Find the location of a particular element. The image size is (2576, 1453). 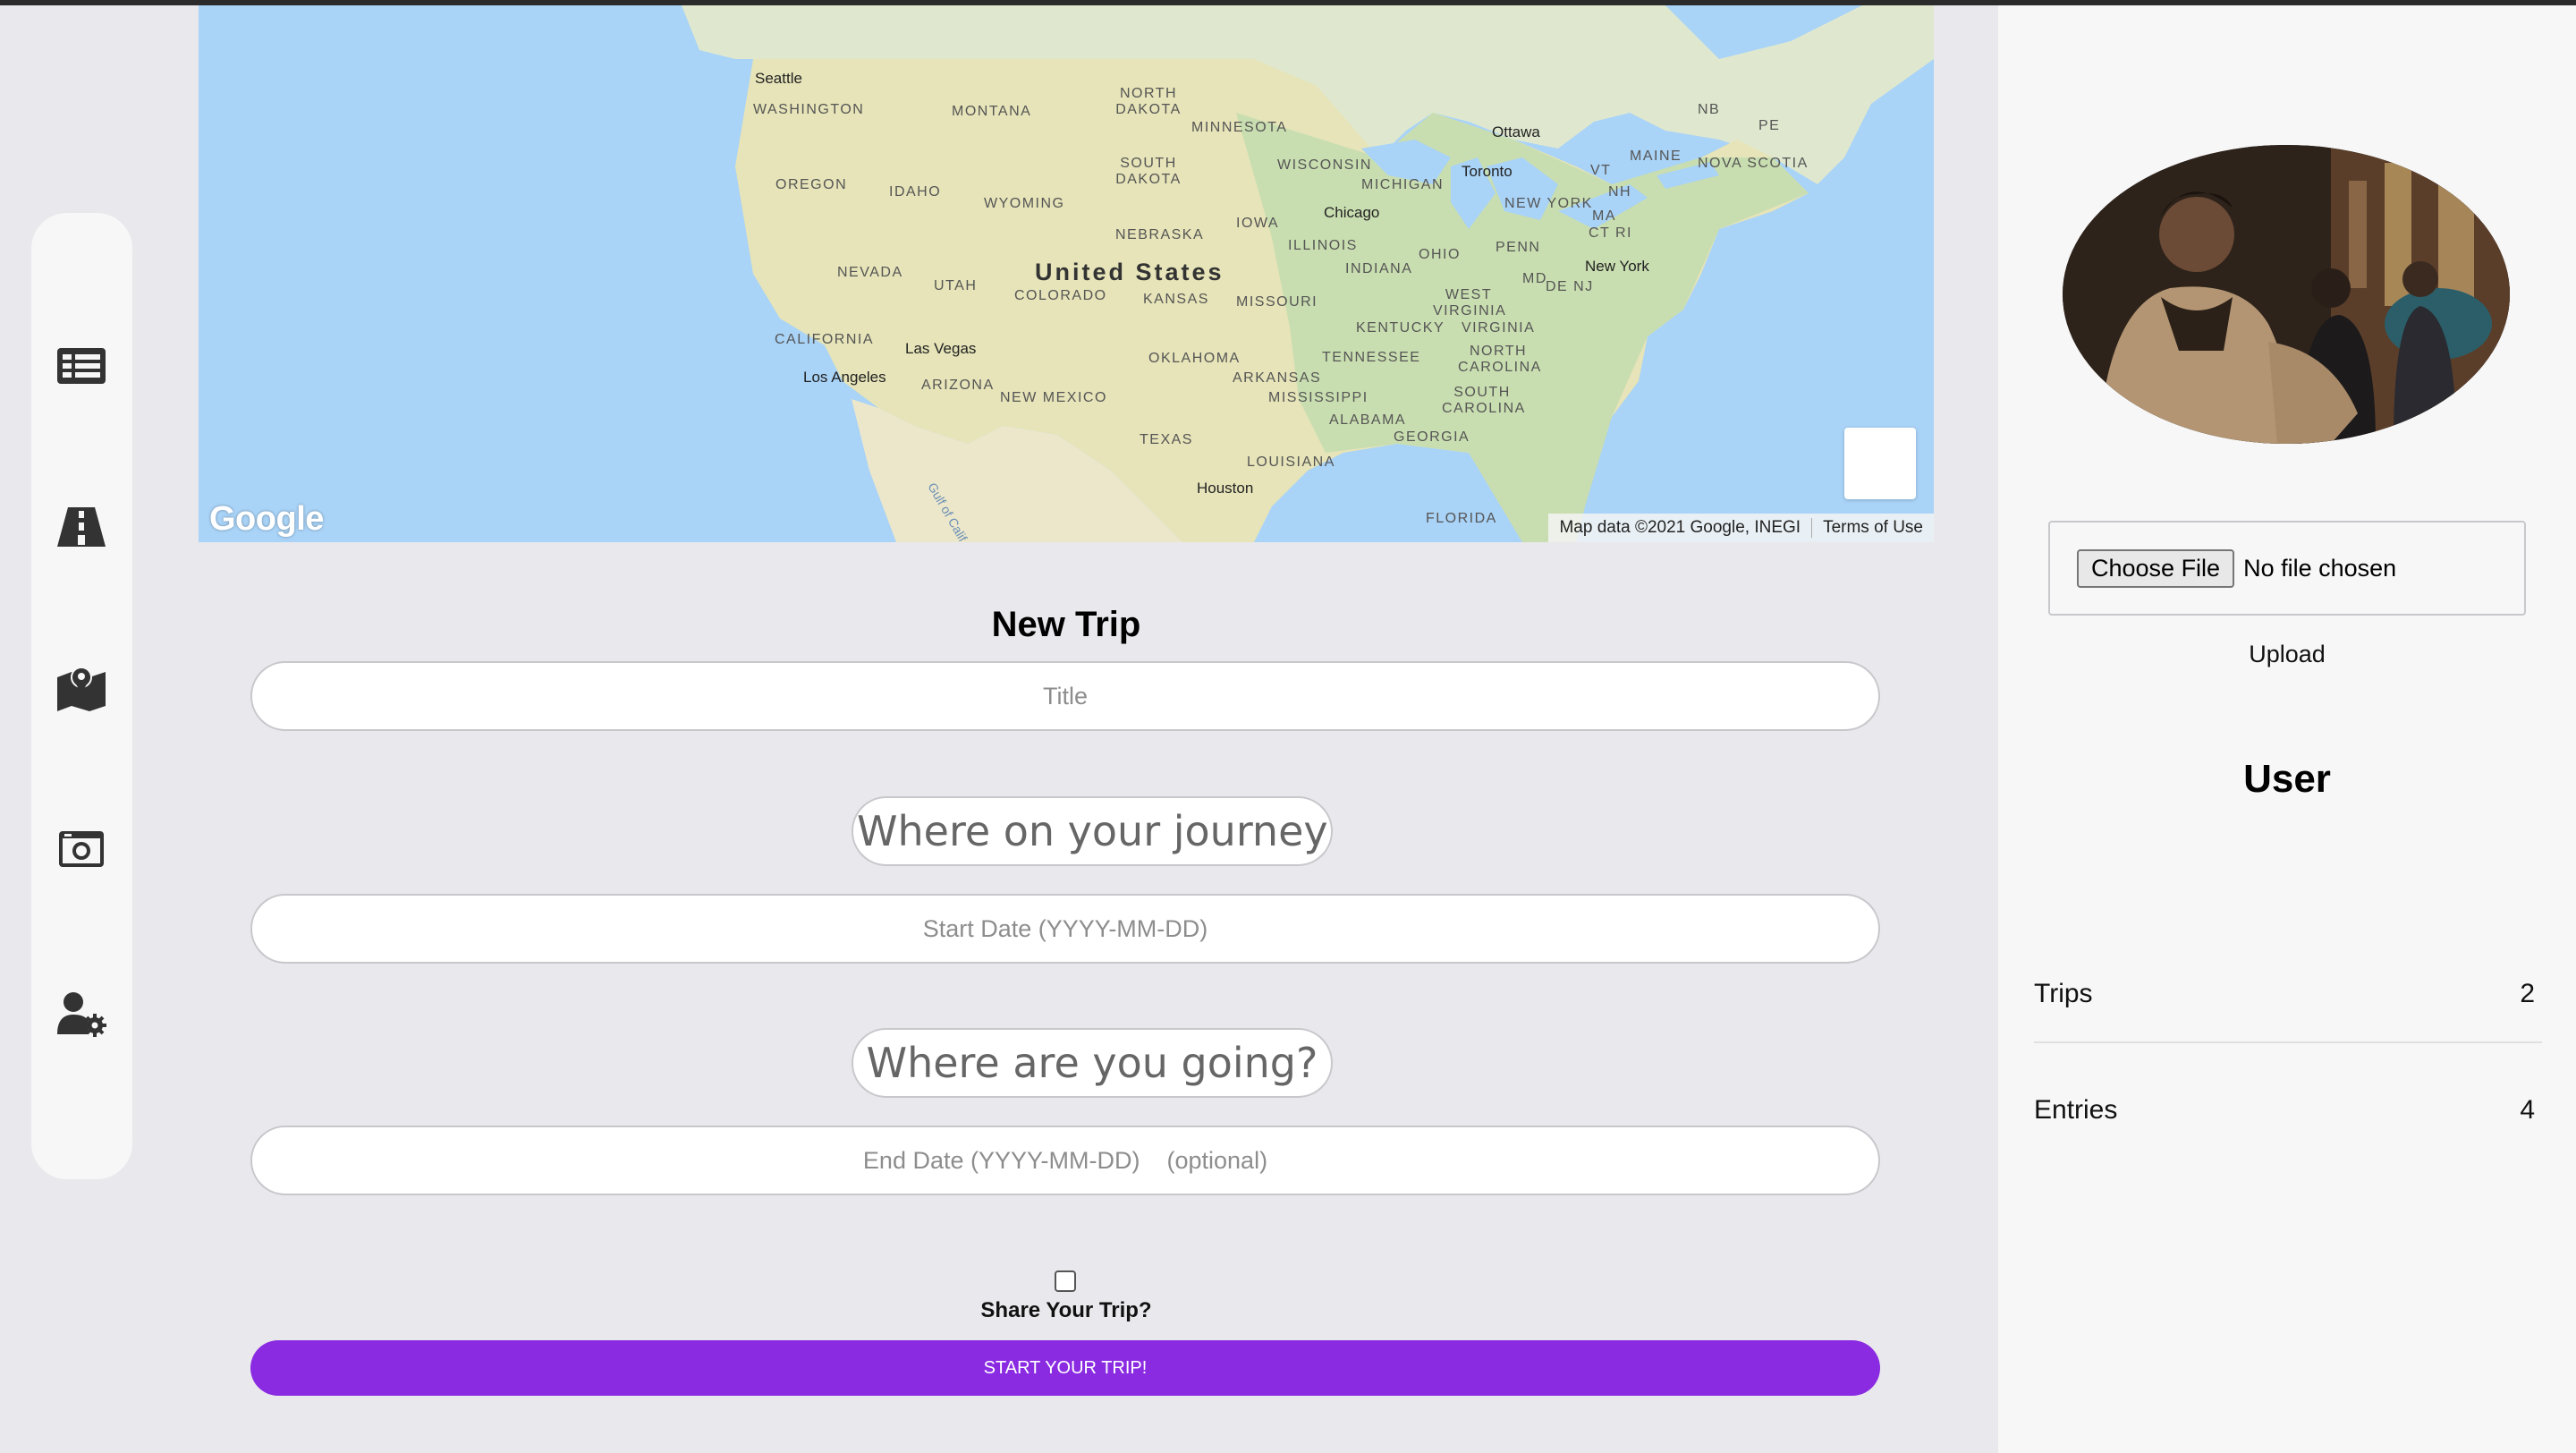

map-label-state: PE is located at coordinates (1769, 125).